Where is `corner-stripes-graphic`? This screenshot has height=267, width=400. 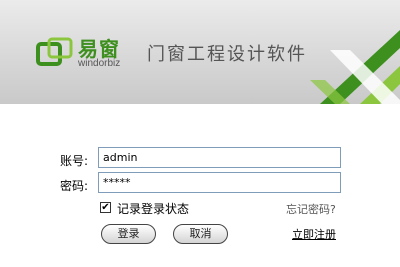 corner-stripes-graphic is located at coordinates (355, 67).